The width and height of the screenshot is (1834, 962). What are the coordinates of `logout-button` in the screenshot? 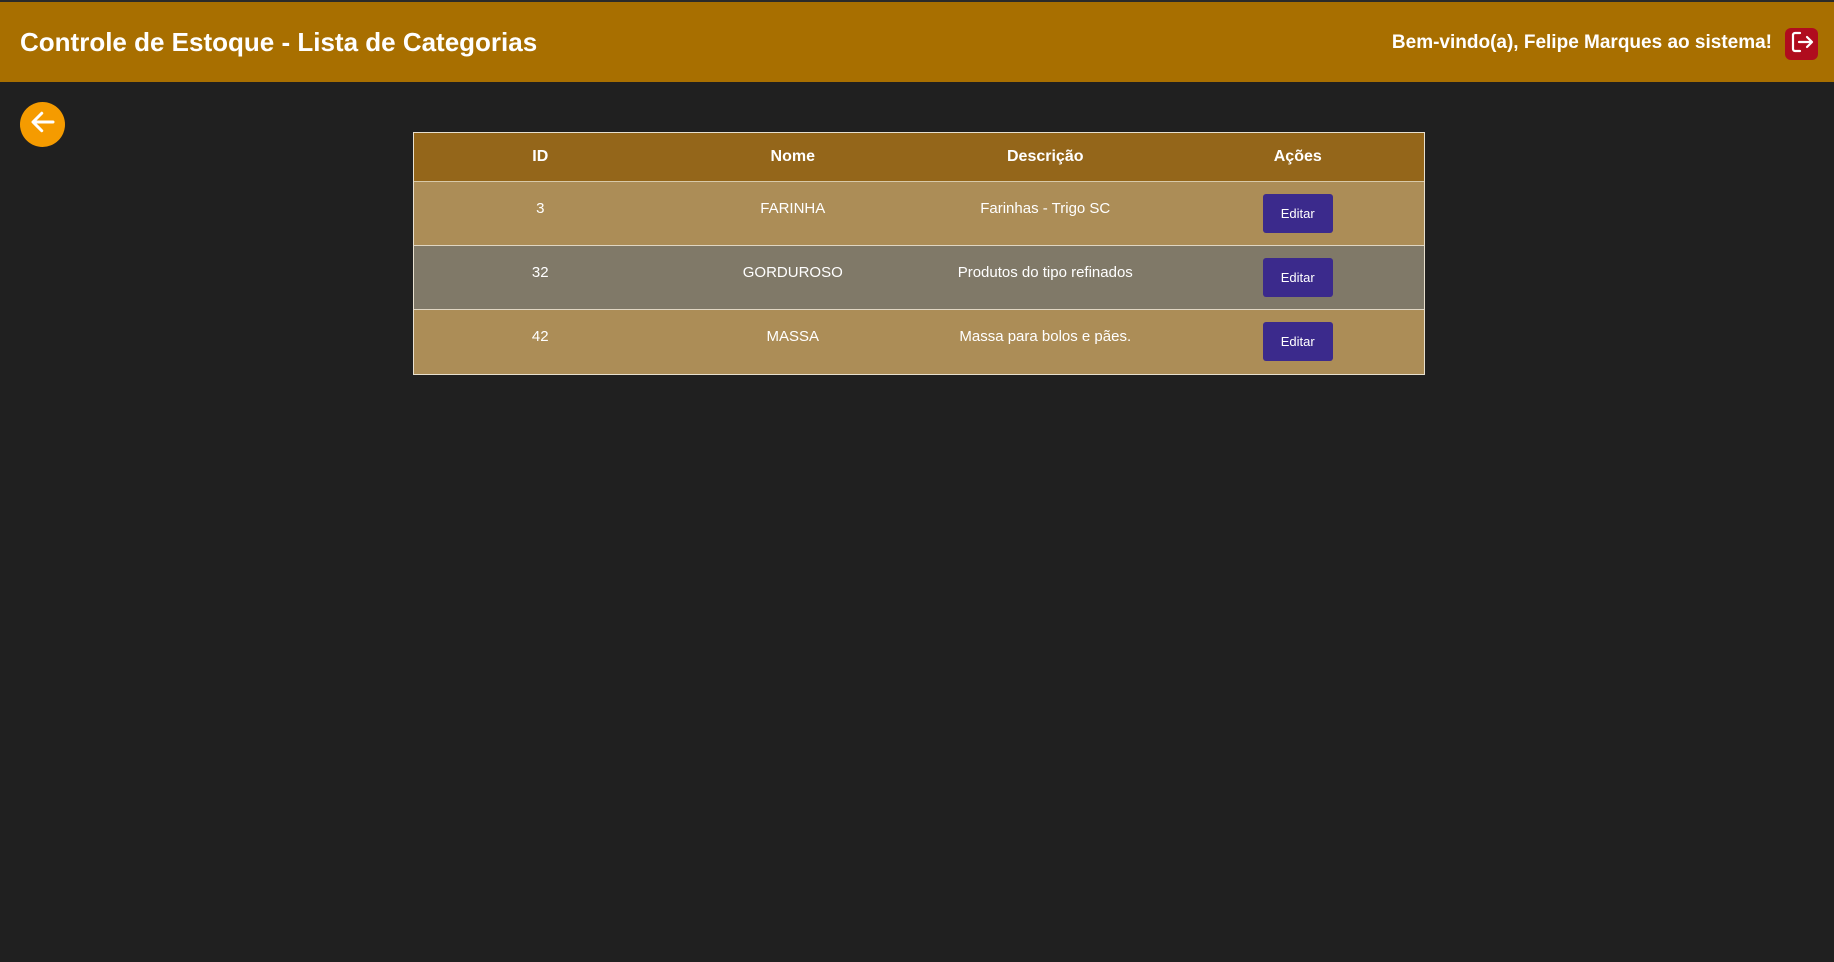 It's located at (1801, 44).